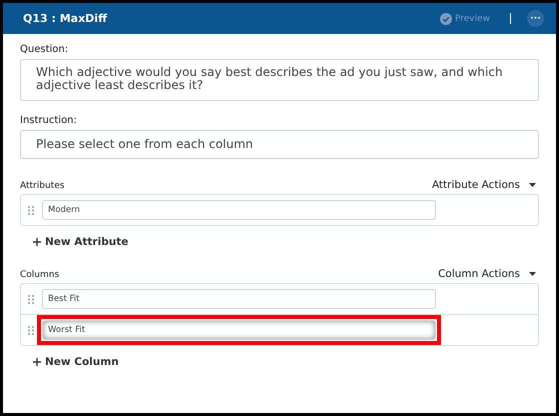 Image resolution: width=559 pixels, height=416 pixels. I want to click on item-field: Worst Fit, so click(239, 330).